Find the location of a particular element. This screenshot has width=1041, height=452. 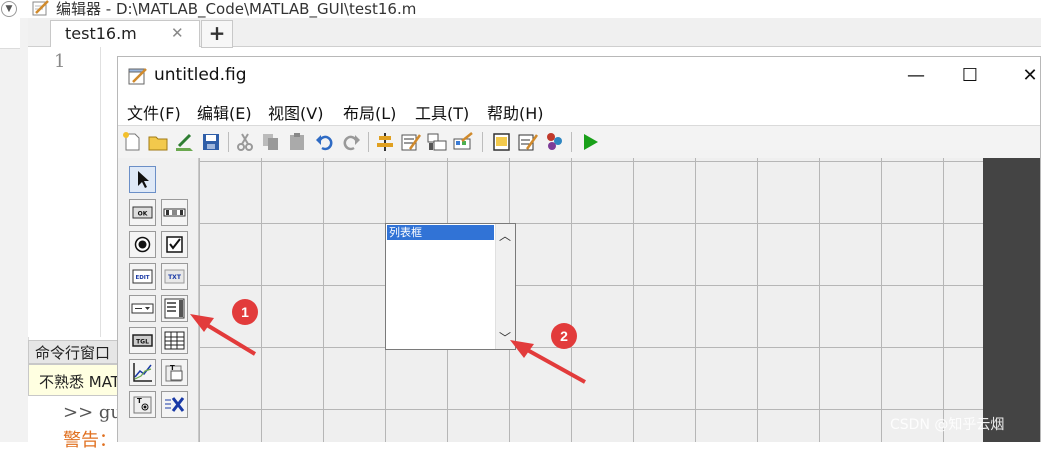

cut-icon is located at coordinates (245, 142).